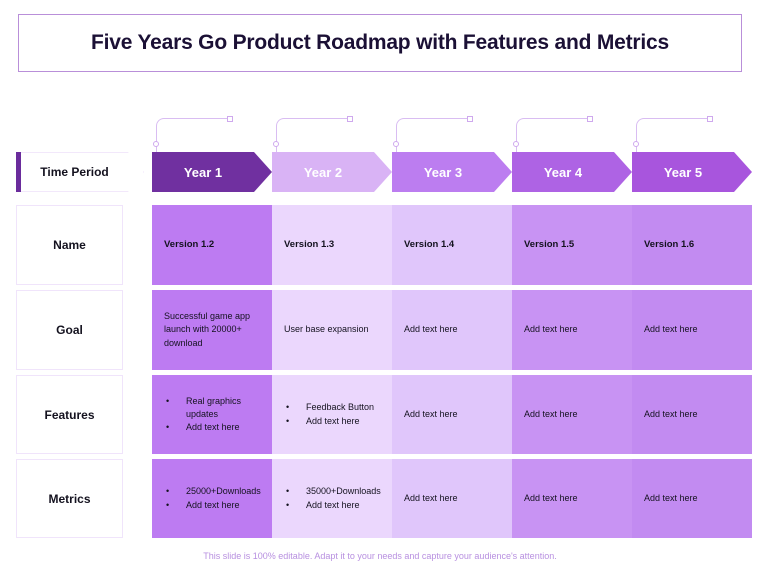 Image resolution: width=760 pixels, height=570 pixels. I want to click on year-chevron-label: Year 1, so click(203, 172).